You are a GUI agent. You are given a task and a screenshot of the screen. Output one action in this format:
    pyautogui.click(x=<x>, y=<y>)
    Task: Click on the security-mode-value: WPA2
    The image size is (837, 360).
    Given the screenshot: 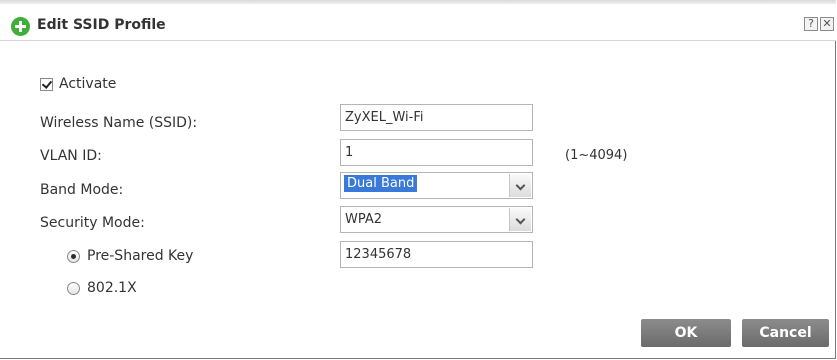 What is the action you would take?
    pyautogui.click(x=364, y=219)
    